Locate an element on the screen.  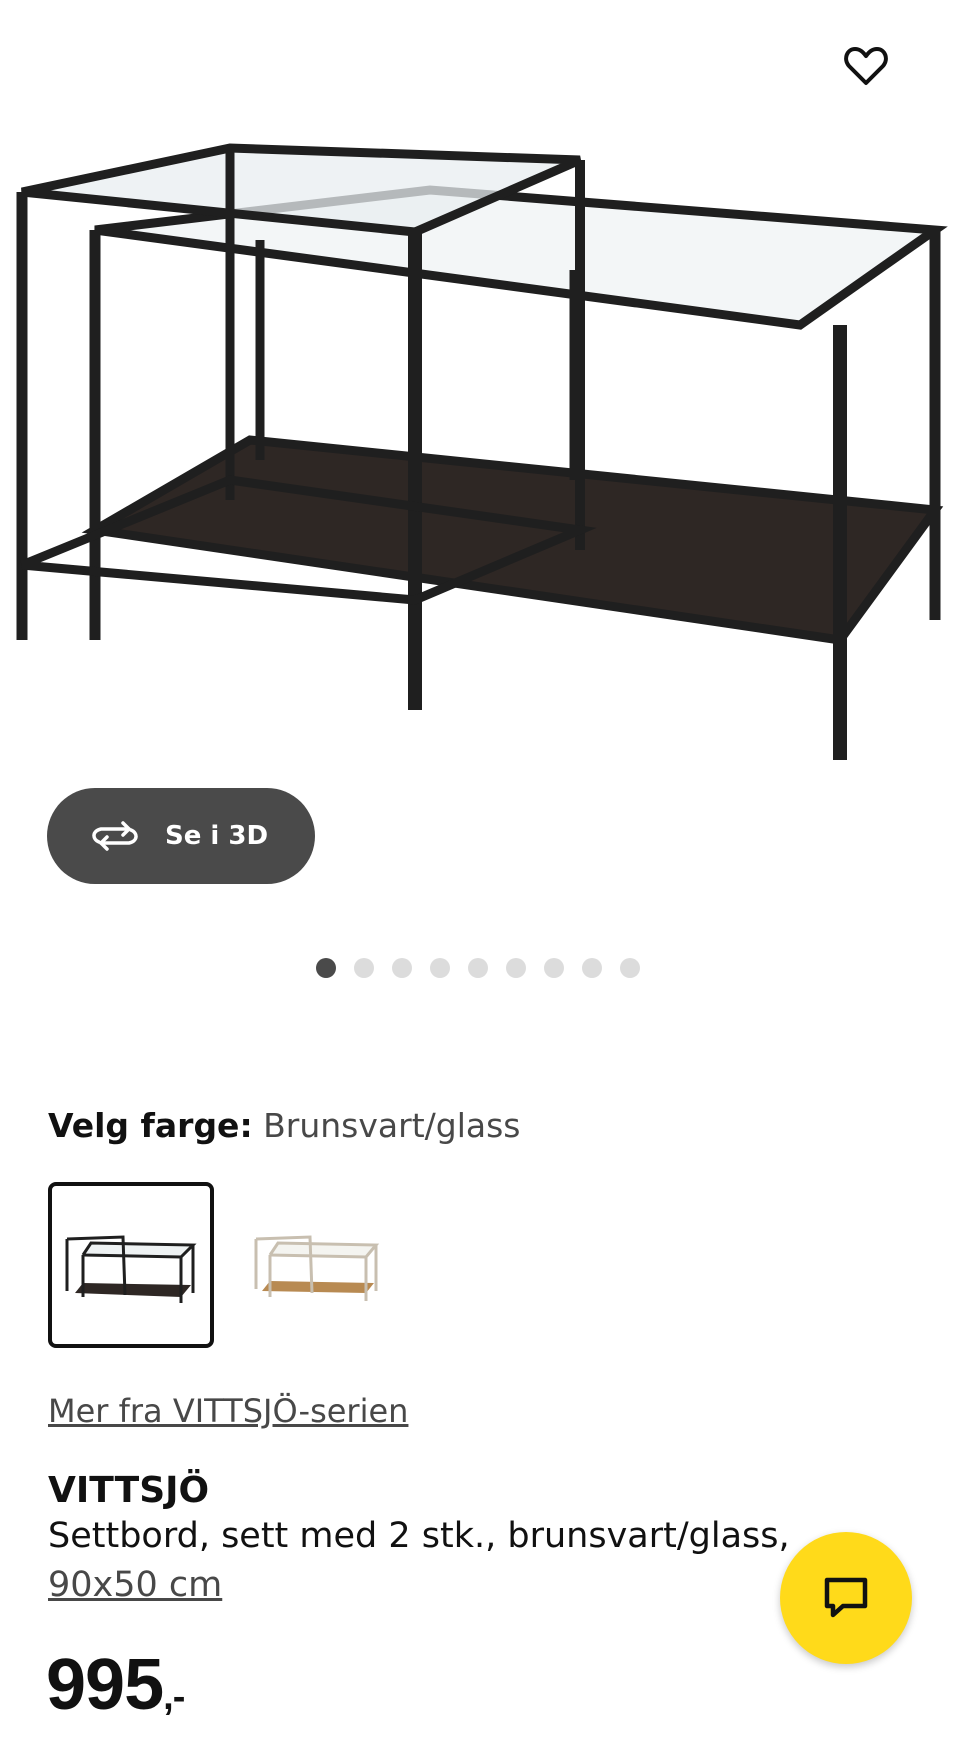
color-swatch-black-brown is located at coordinates (131, 1265).